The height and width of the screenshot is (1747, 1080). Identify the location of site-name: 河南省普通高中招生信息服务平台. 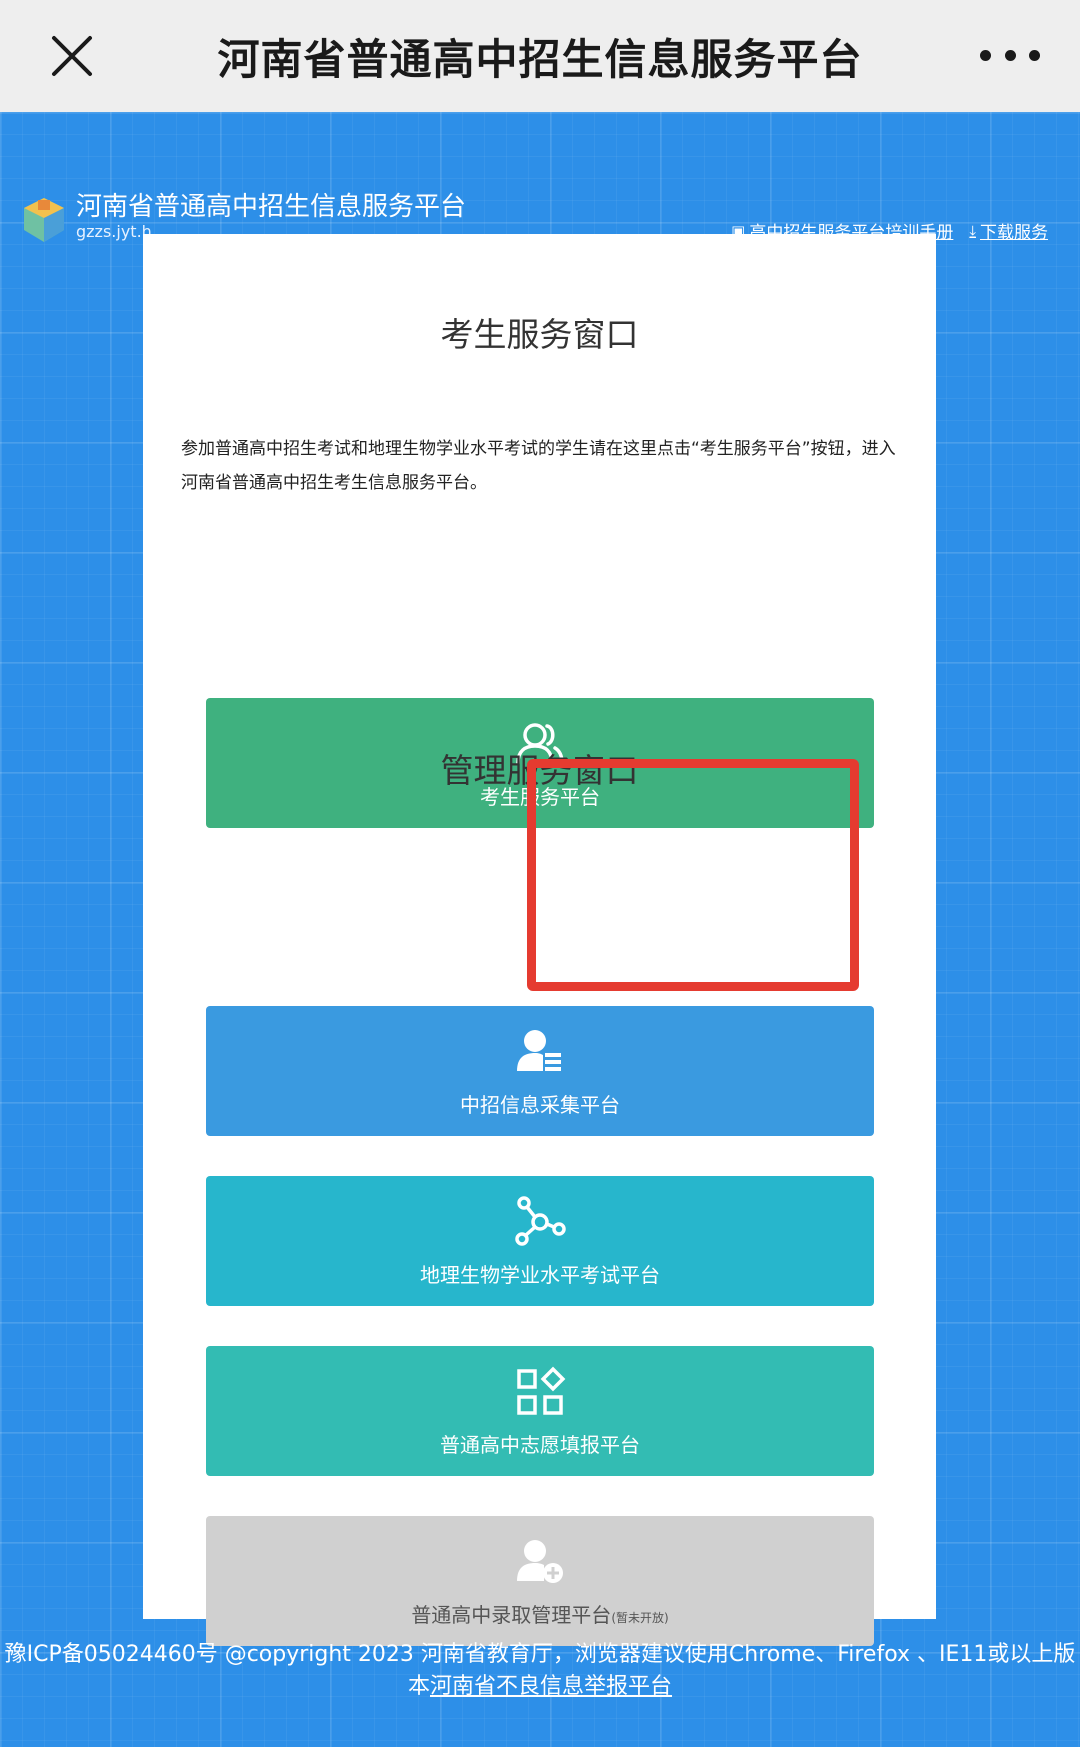
(271, 207).